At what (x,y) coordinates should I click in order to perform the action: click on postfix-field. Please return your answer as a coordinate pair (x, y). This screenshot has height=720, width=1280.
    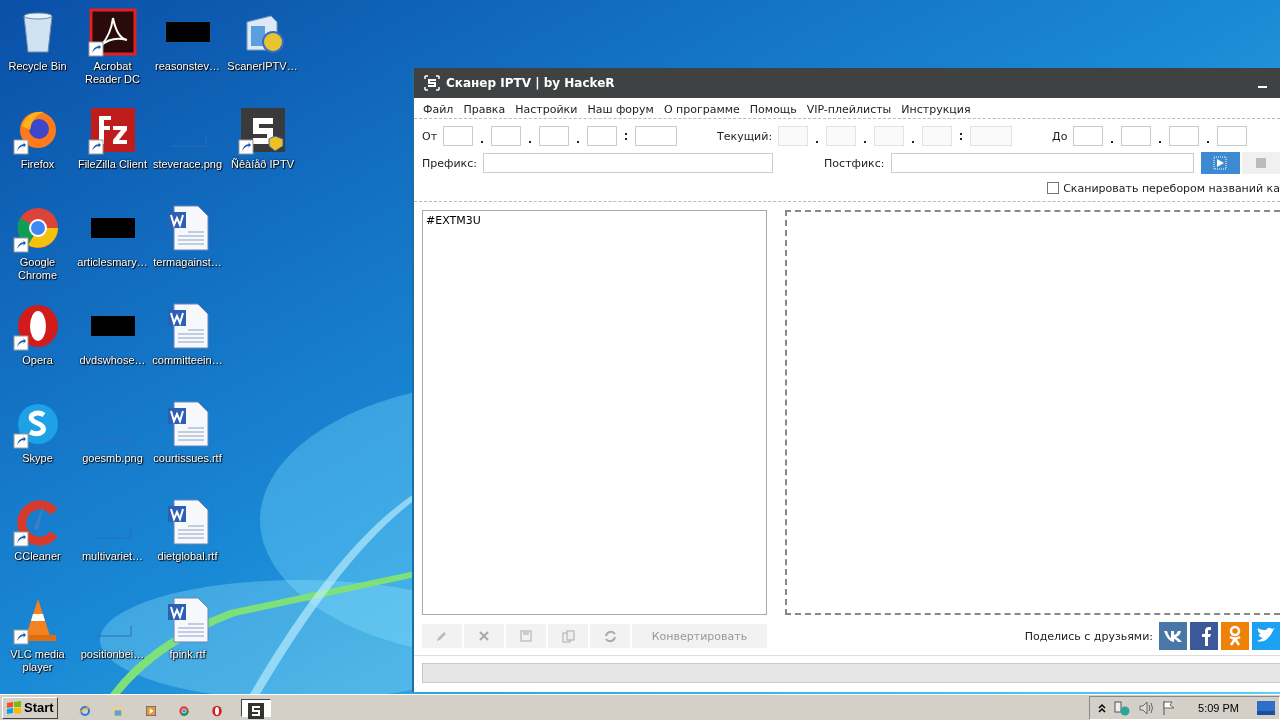
    Looking at the image, I should click on (1042, 163).